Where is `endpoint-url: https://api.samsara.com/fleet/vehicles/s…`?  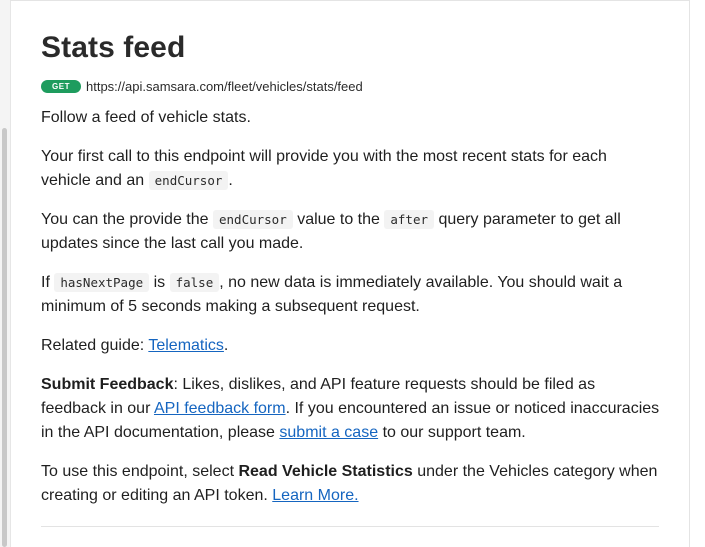
endpoint-url: https://api.samsara.com/fleet/vehicles/s… is located at coordinates (224, 86).